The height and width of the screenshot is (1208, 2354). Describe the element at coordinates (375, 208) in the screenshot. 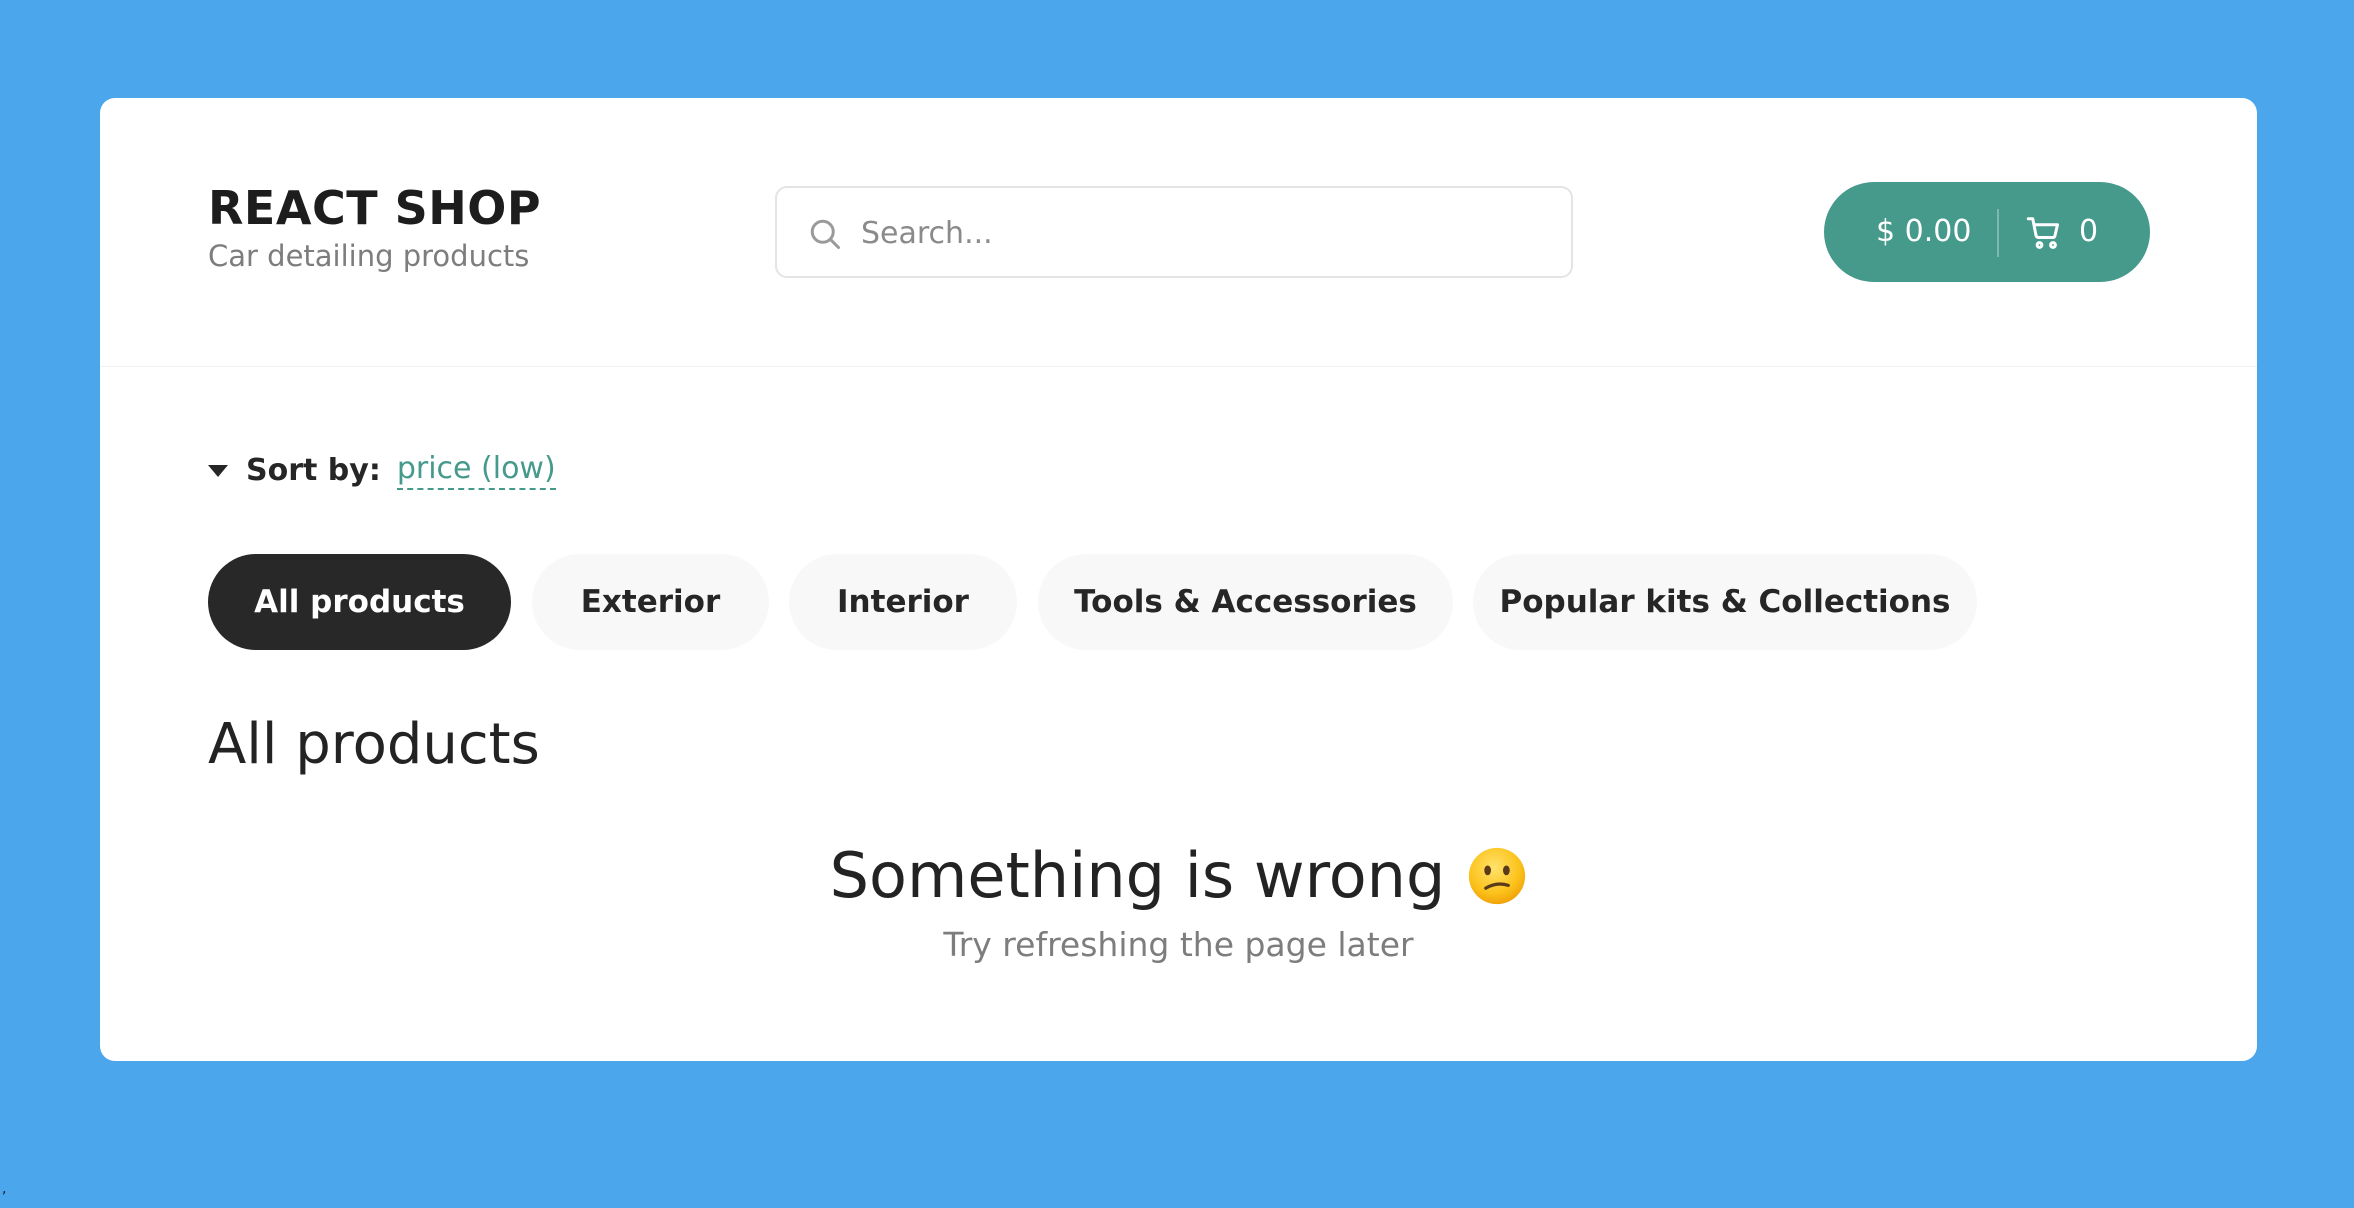

I see `brand-title: REACT SHOP` at that location.